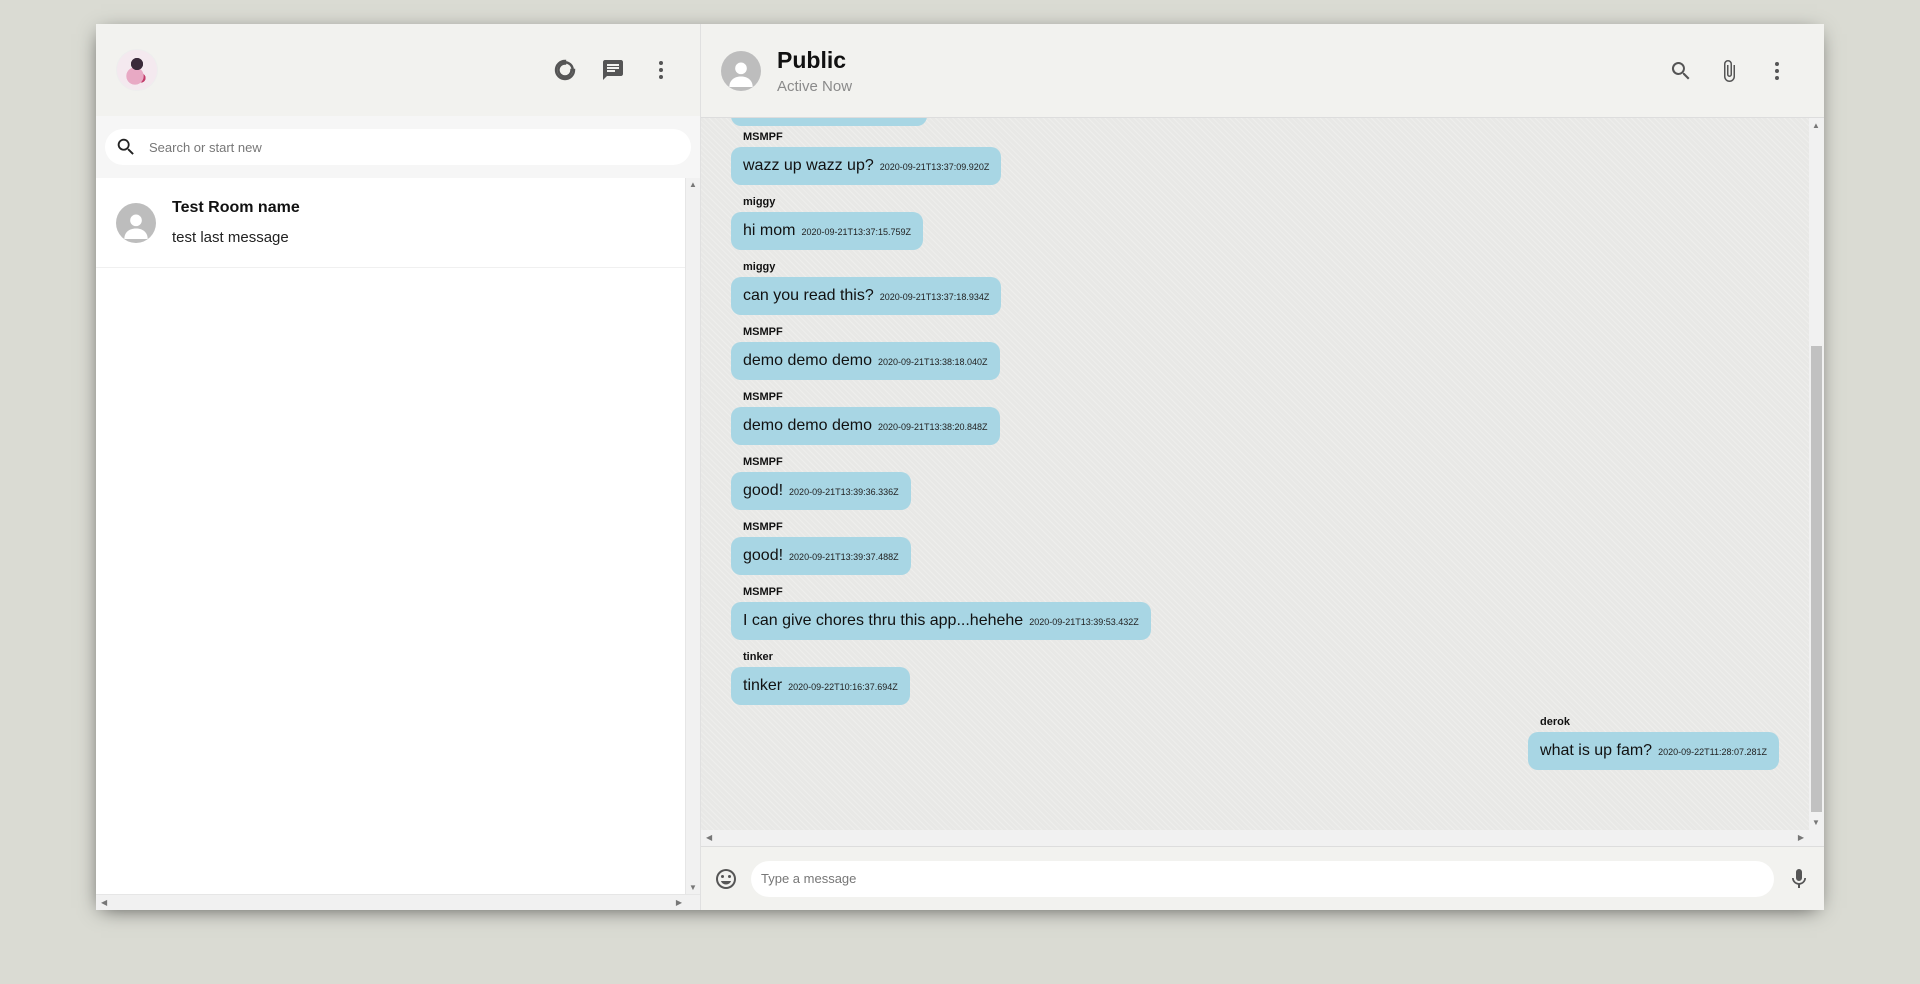  Describe the element at coordinates (1596, 750) in the screenshot. I see `message-text: what is up fam?` at that location.